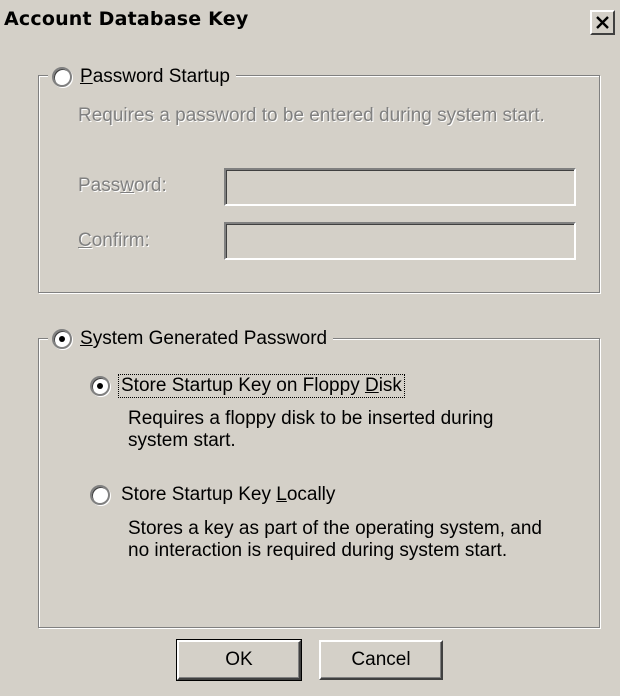 This screenshot has width=620, height=696. Describe the element at coordinates (100, 495) in the screenshot. I see `local-radio` at that location.